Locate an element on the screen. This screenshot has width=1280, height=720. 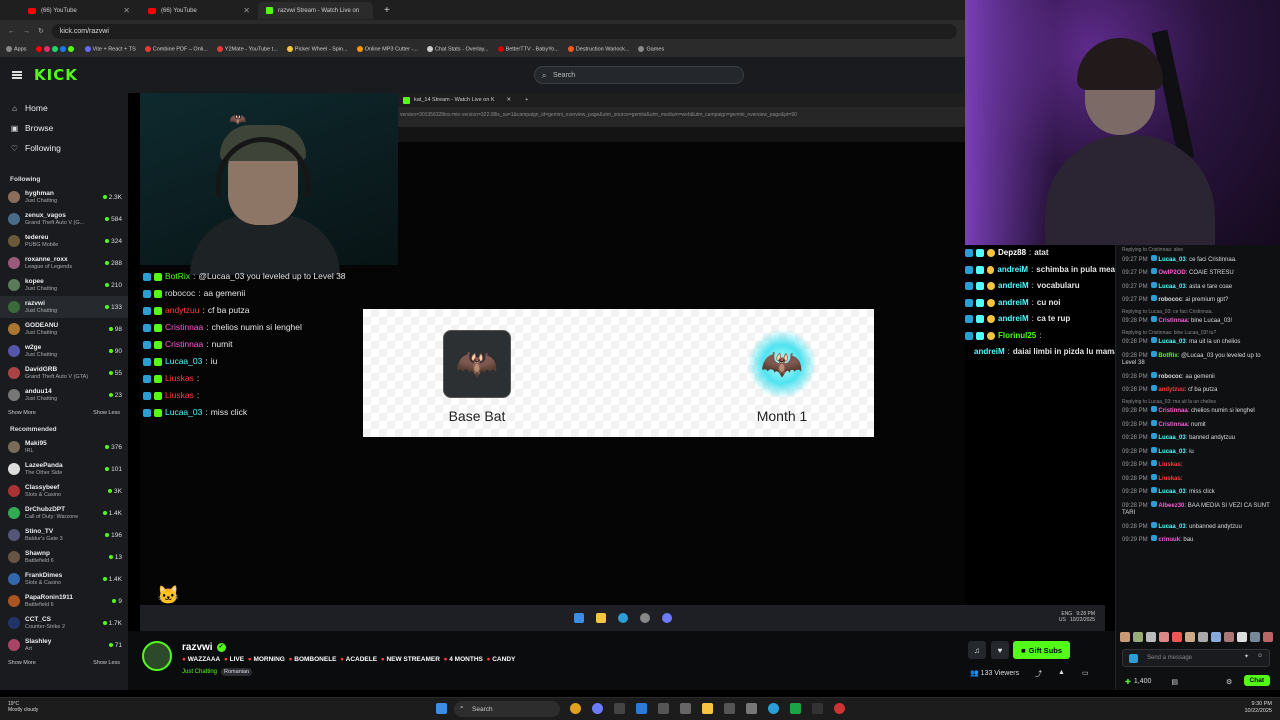
channel-list-item: kopee Just Chatting 210 is located at coordinates (64, 285).